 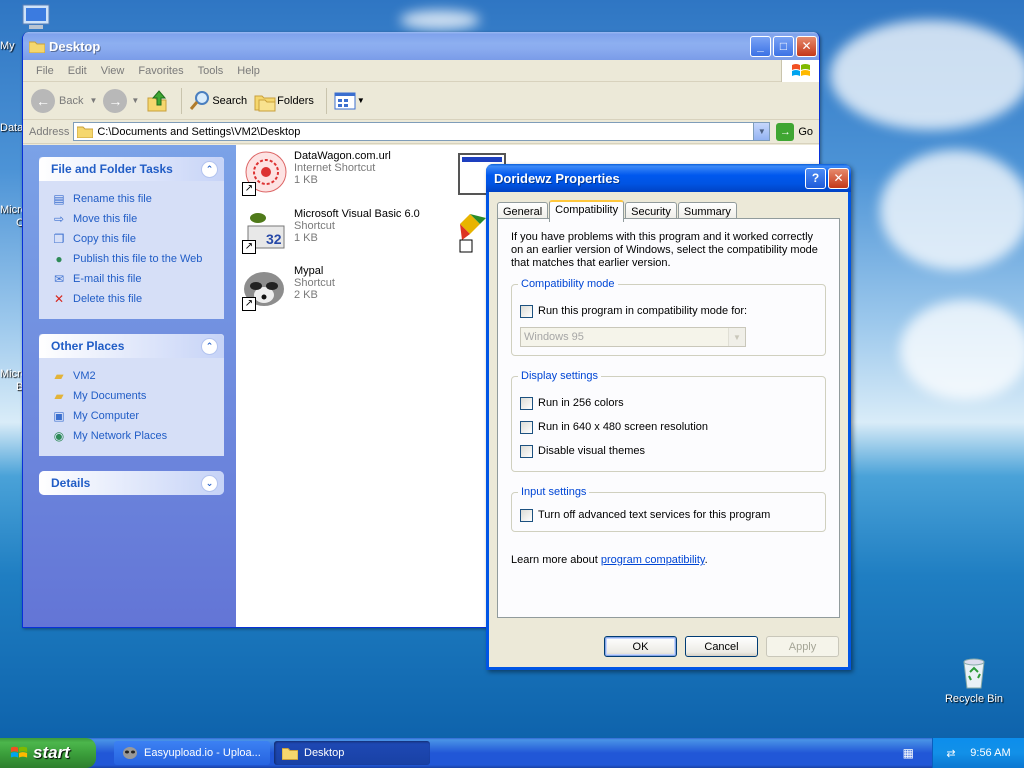 I want to click on place-my-computer-link: ▣ My Computer, so click(x=132, y=416).